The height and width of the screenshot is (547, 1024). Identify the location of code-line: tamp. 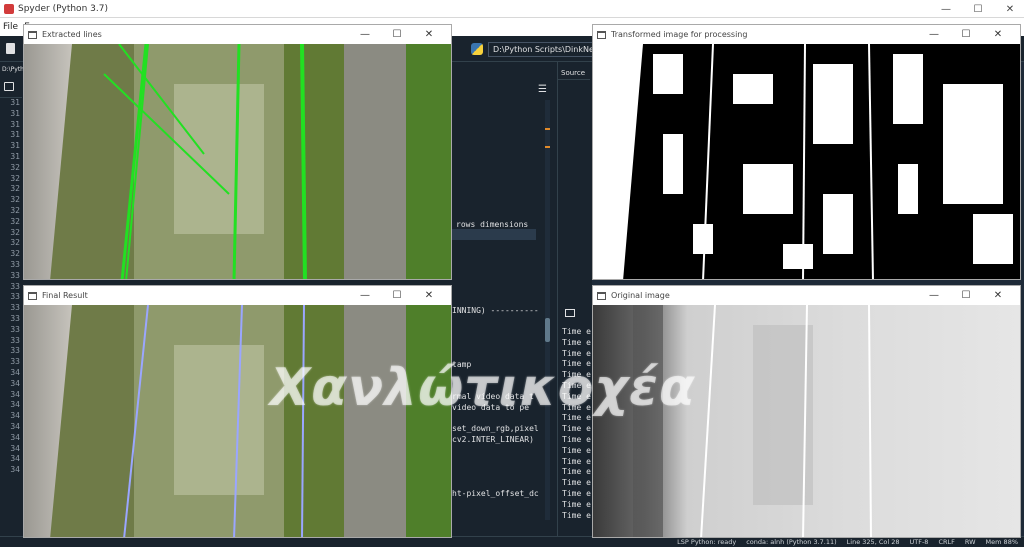
(461, 364).